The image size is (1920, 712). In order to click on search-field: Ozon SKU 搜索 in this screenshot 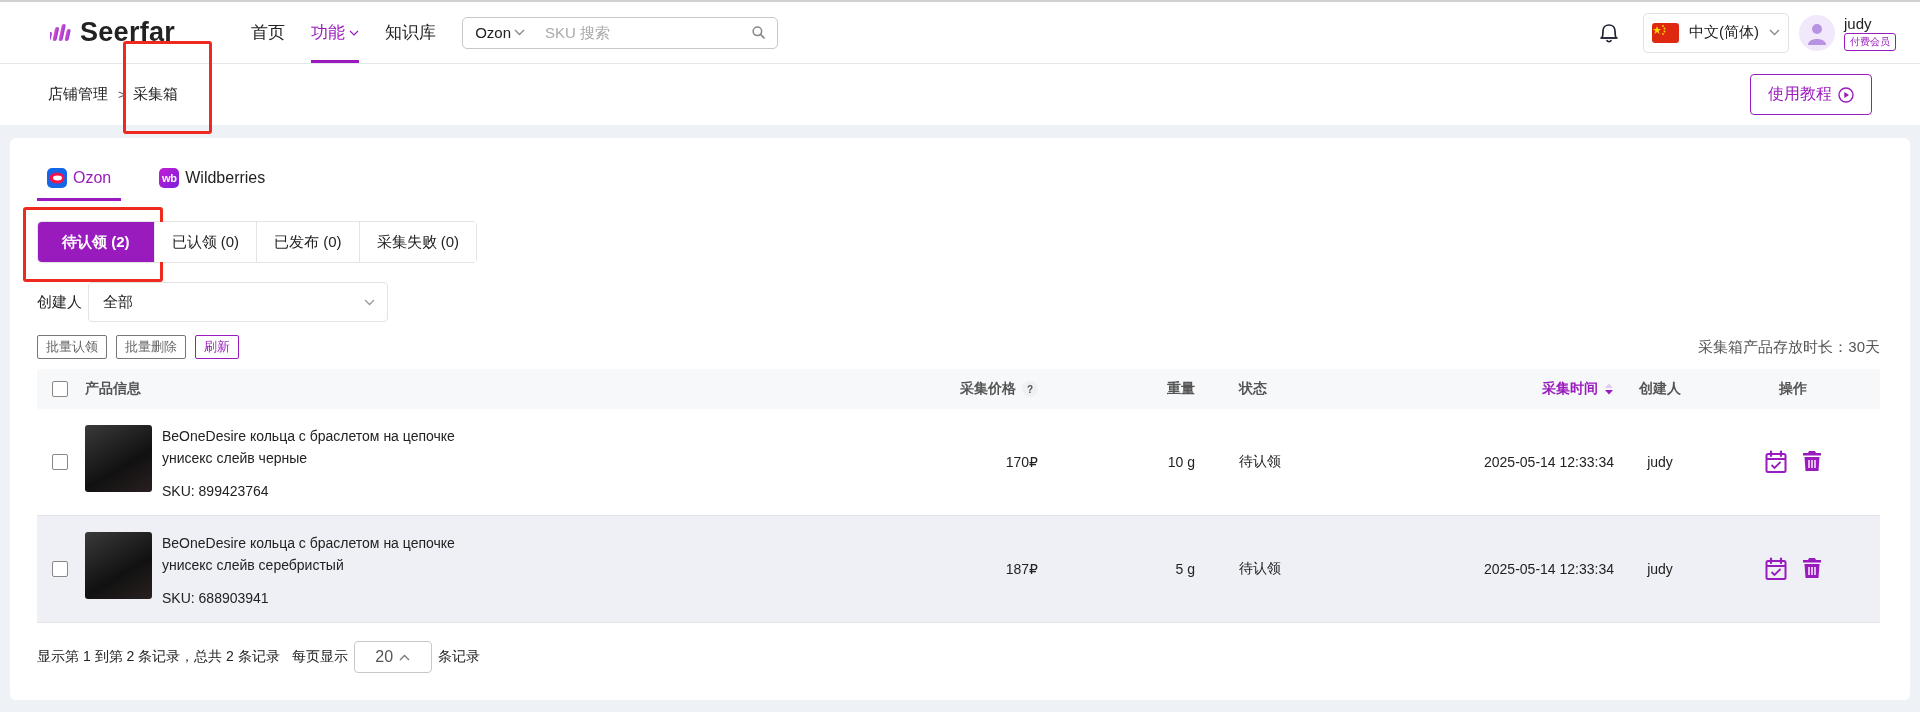, I will do `click(620, 32)`.